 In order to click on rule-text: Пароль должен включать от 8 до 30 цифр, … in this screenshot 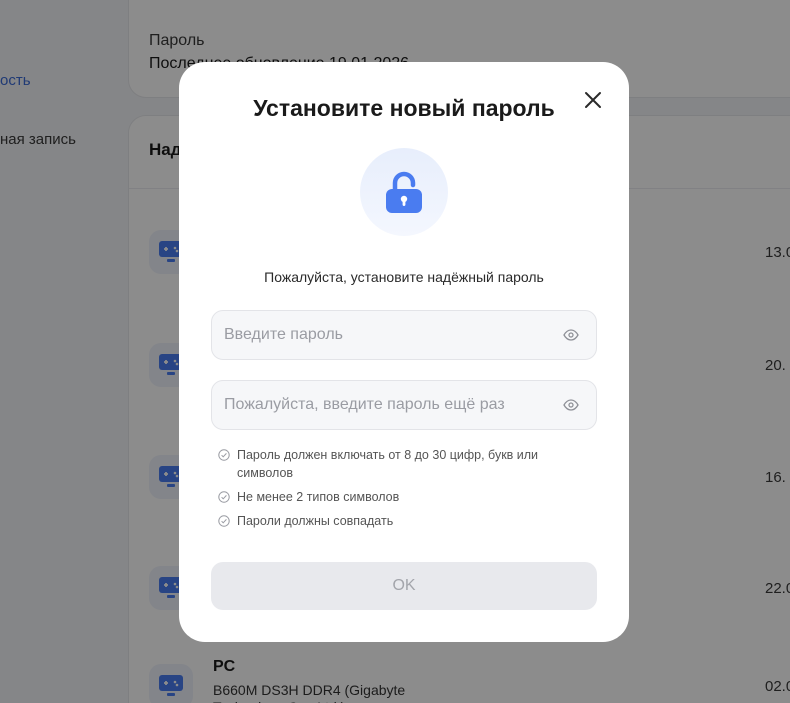, I will do `click(388, 464)`.